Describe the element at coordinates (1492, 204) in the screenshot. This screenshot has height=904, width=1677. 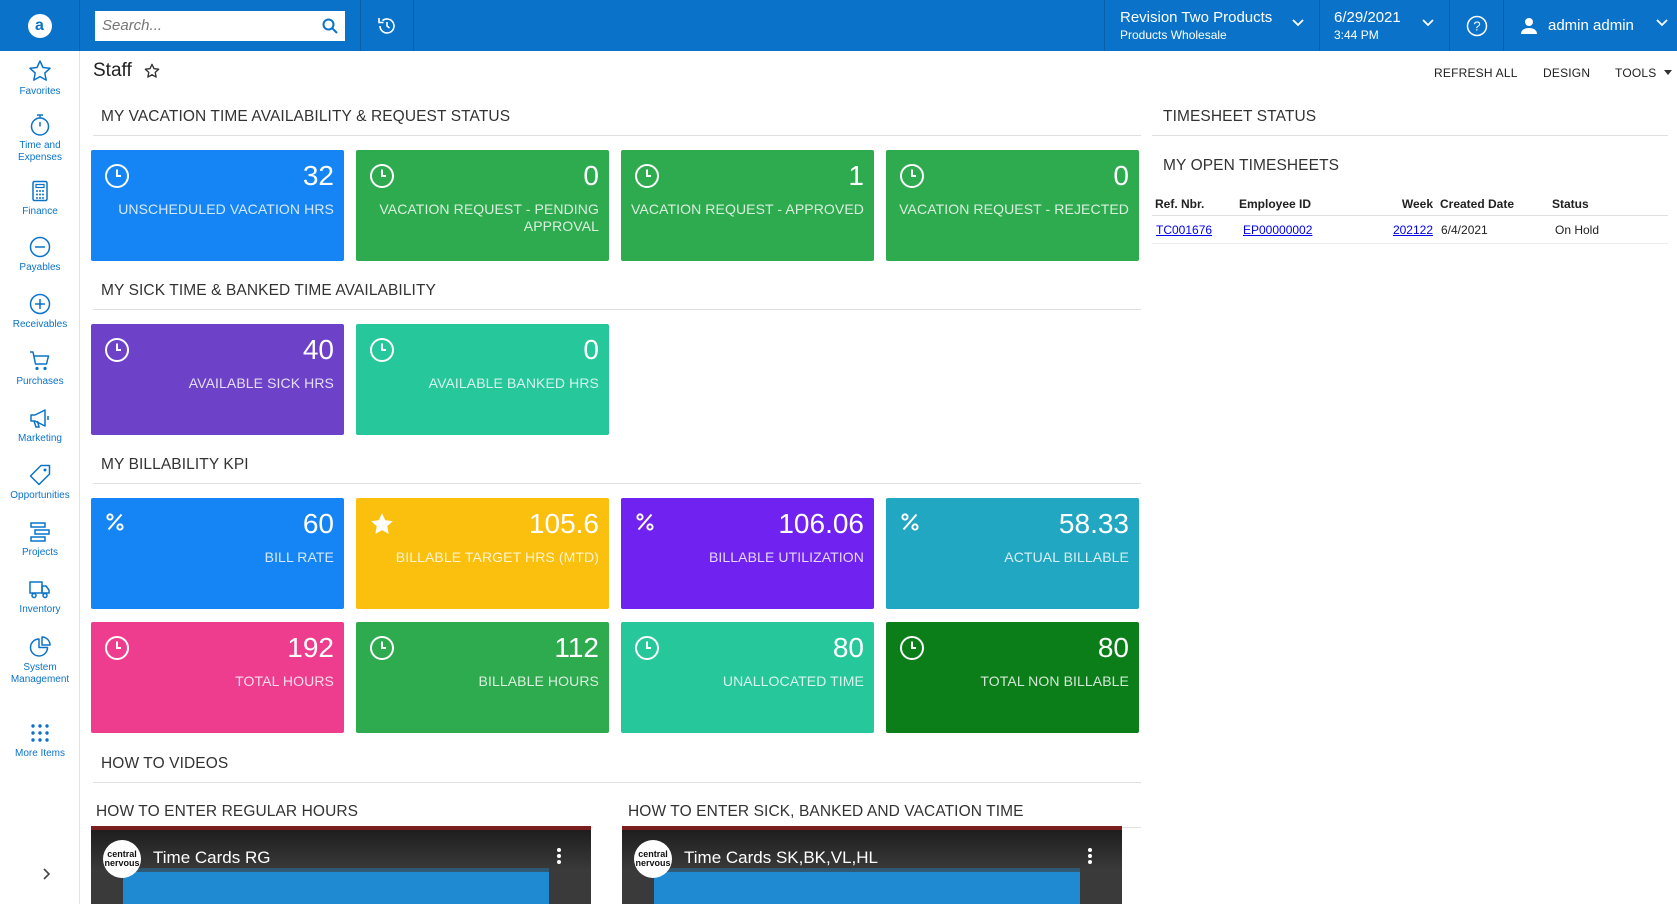
I see `column-header: Created Date` at that location.